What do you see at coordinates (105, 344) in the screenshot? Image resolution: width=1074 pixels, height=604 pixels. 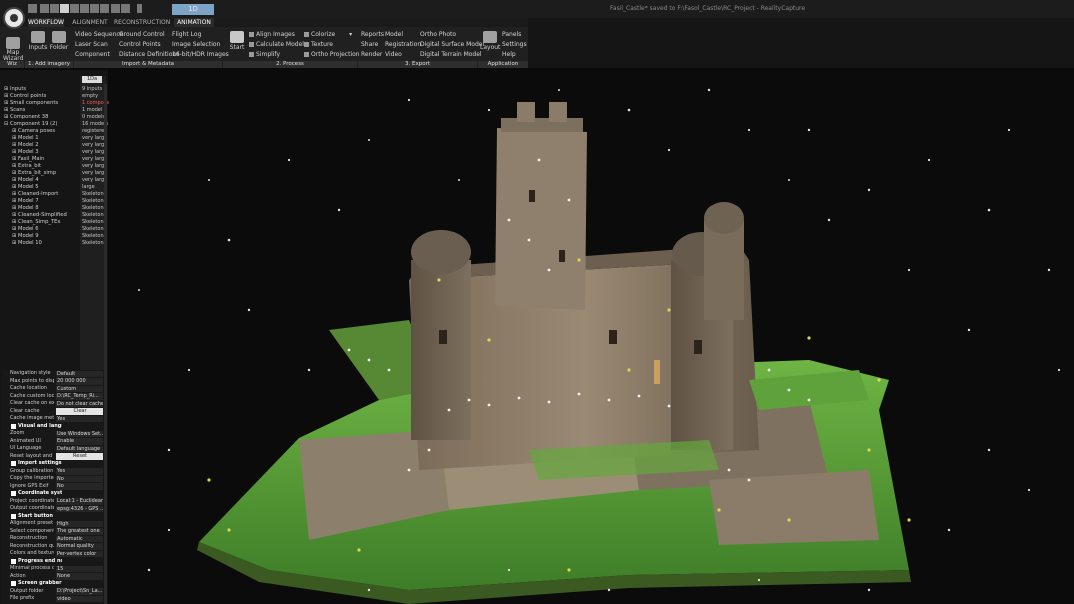 I see `settings-scrollbar` at bounding box center [105, 344].